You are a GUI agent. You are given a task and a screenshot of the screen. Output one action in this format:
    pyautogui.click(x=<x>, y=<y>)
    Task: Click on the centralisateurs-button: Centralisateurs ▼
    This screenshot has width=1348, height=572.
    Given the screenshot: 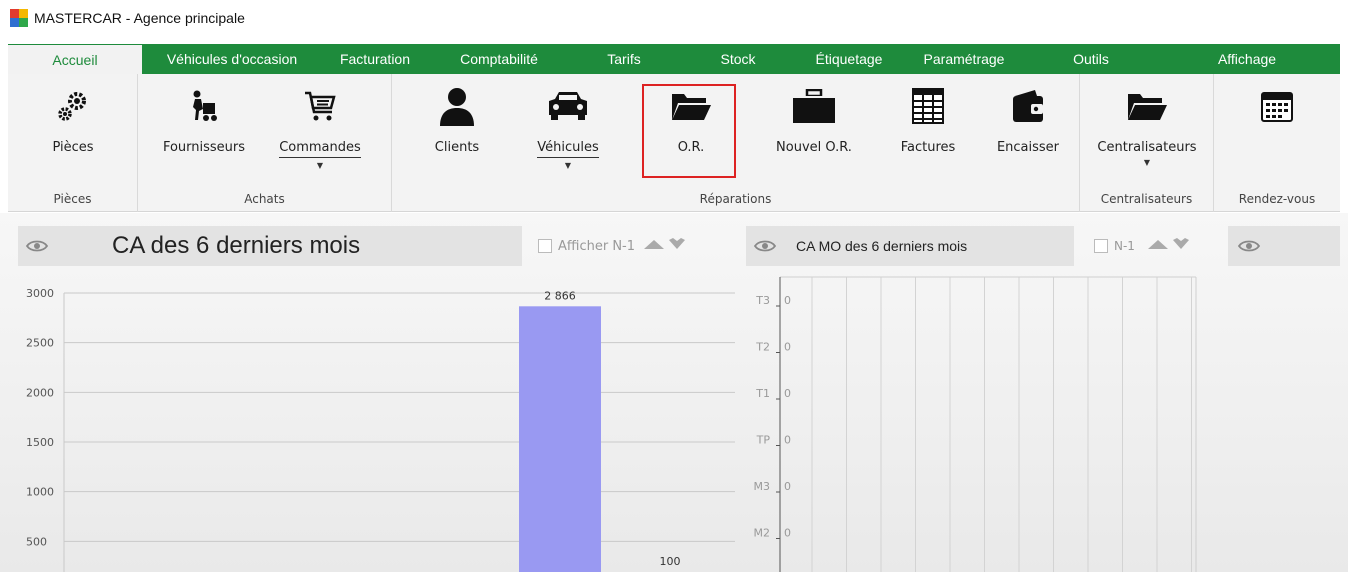 What is the action you would take?
    pyautogui.click(x=1147, y=130)
    